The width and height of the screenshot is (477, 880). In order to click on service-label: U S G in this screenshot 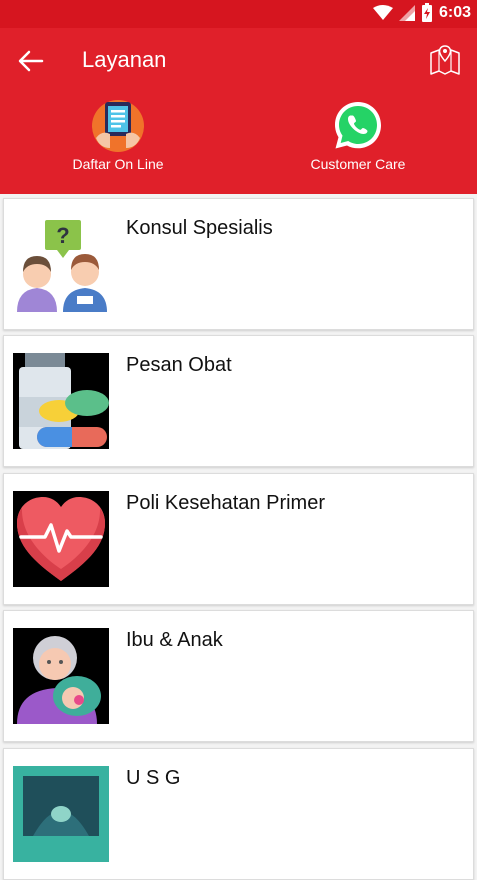, I will do `click(153, 778)`.